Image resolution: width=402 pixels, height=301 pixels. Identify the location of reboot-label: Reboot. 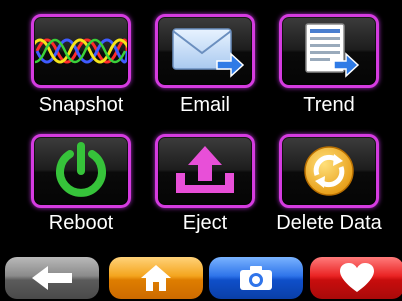
(81, 223).